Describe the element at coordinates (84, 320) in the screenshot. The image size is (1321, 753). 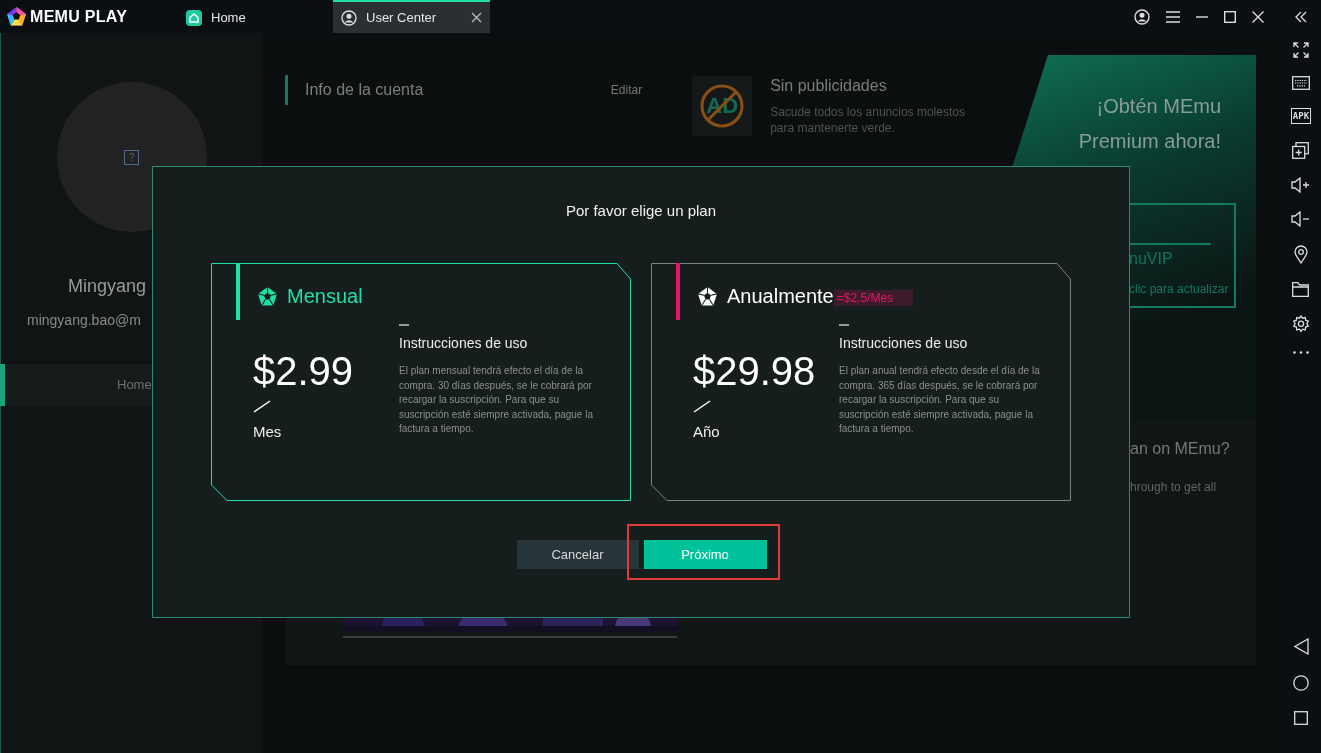
I see `user-email: mingyang.bao@m` at that location.